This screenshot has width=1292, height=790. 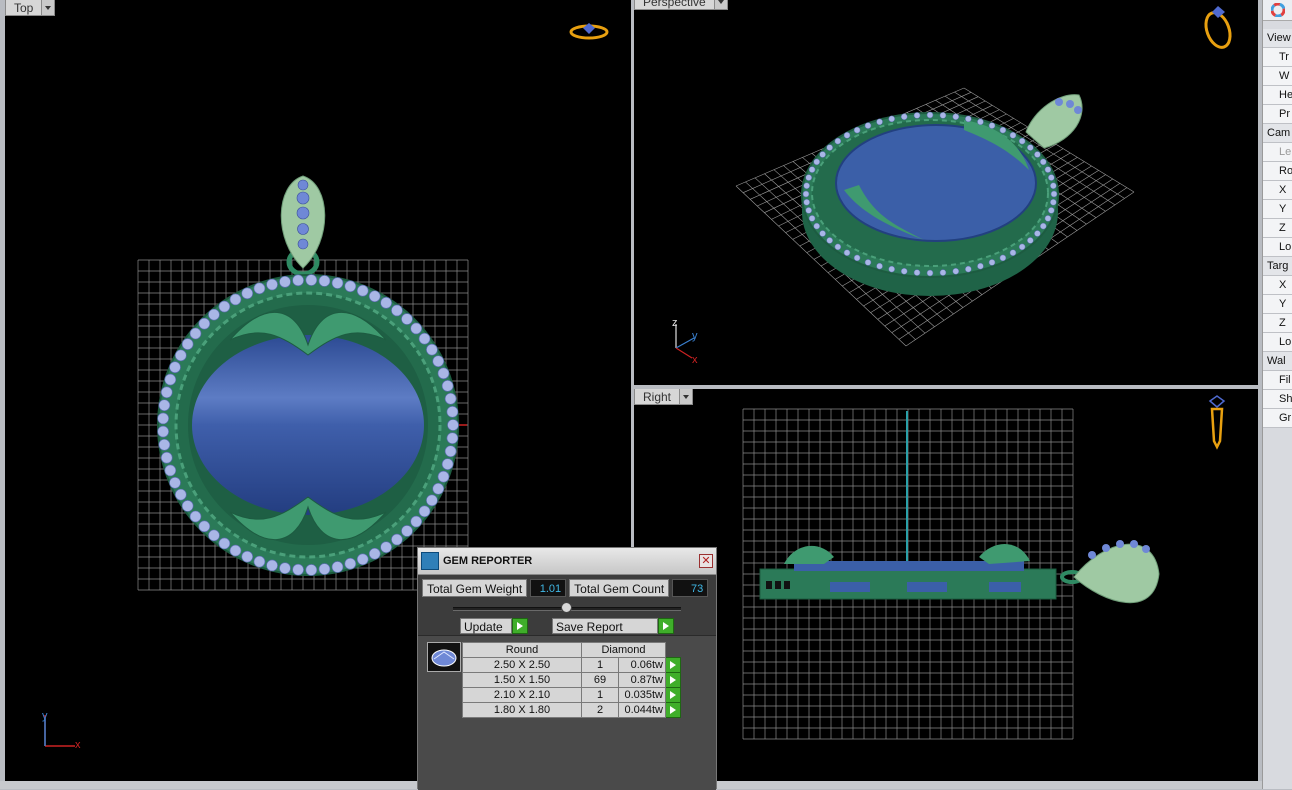 What do you see at coordinates (613, 626) in the screenshot?
I see `save-report-button: Save Report` at bounding box center [613, 626].